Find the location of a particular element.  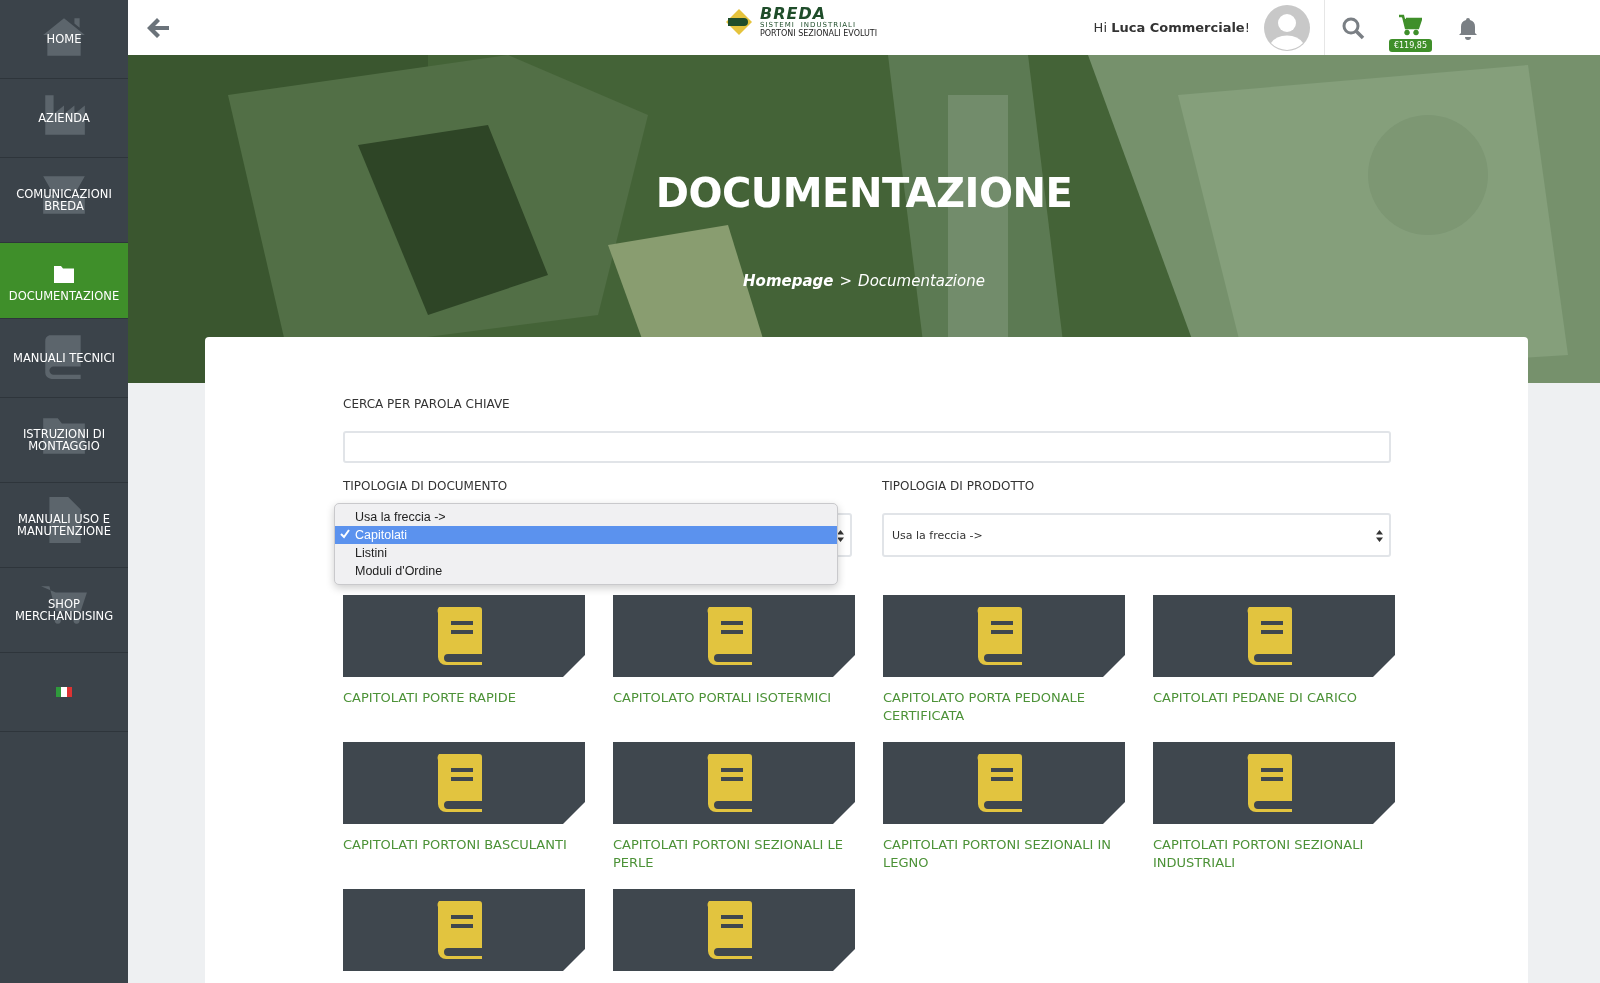

greeting: Hi Luca Commerciale! is located at coordinates (1171, 27).